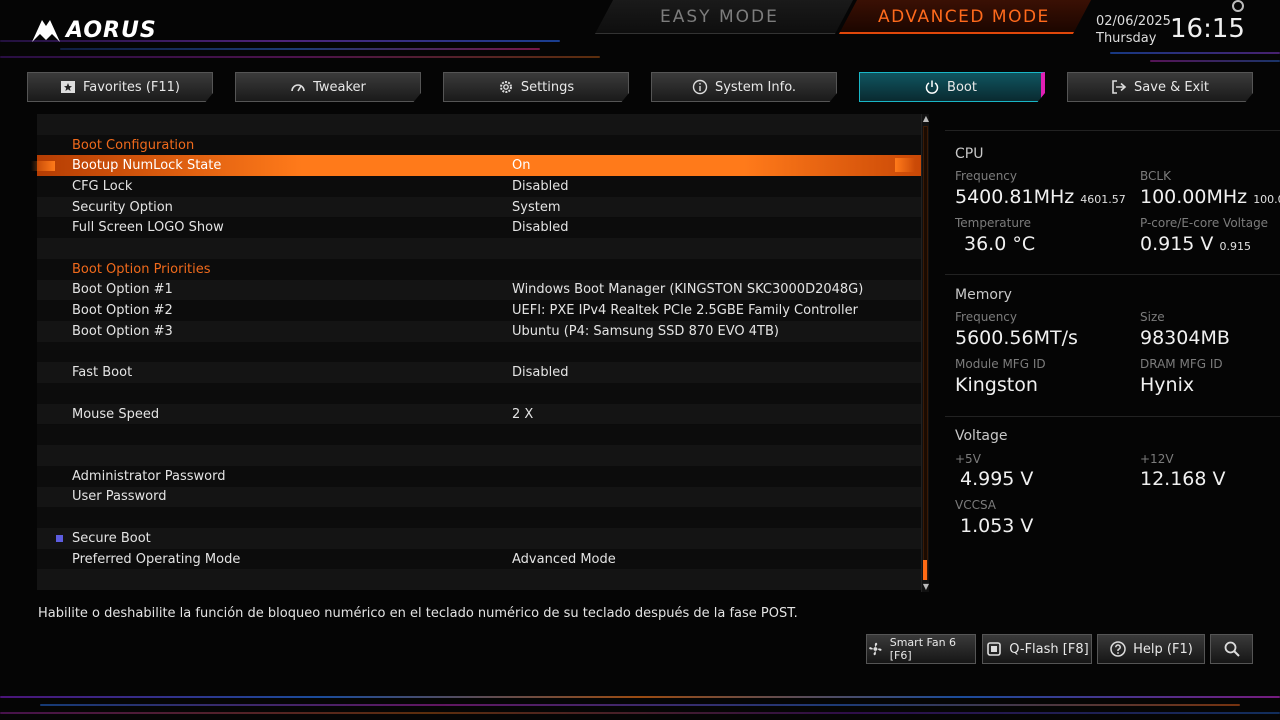  What do you see at coordinates (479, 373) in the screenshot?
I see `setting-fast-boot: Fast Boot Disabled` at bounding box center [479, 373].